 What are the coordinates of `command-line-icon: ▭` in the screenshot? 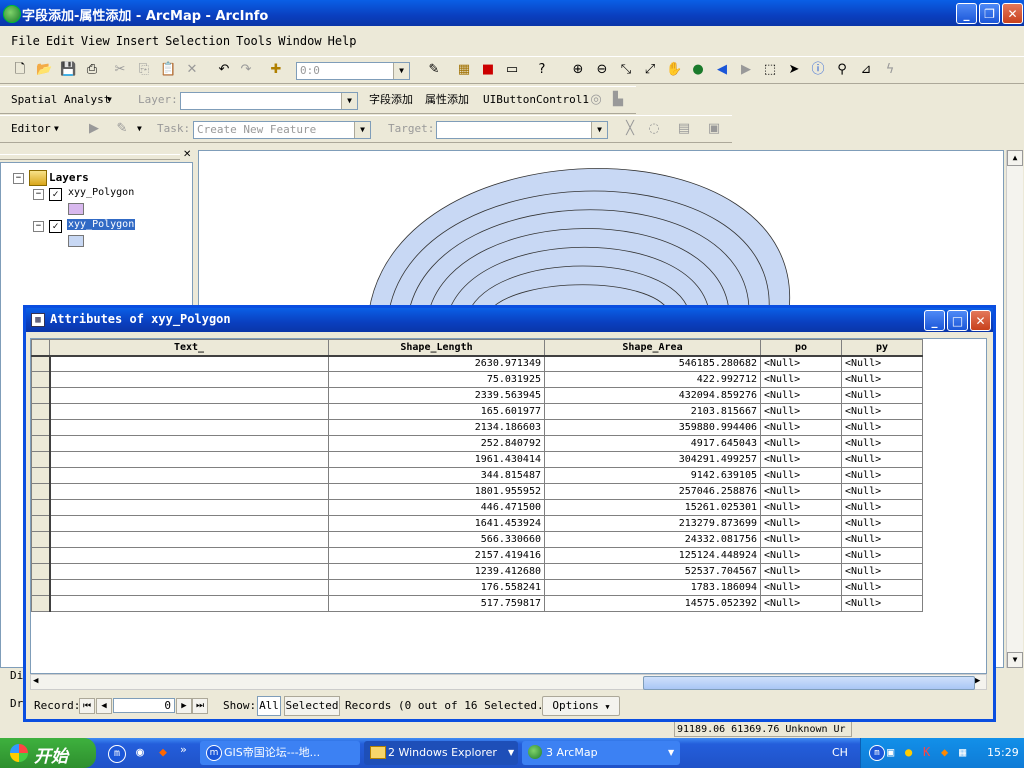 It's located at (512, 70).